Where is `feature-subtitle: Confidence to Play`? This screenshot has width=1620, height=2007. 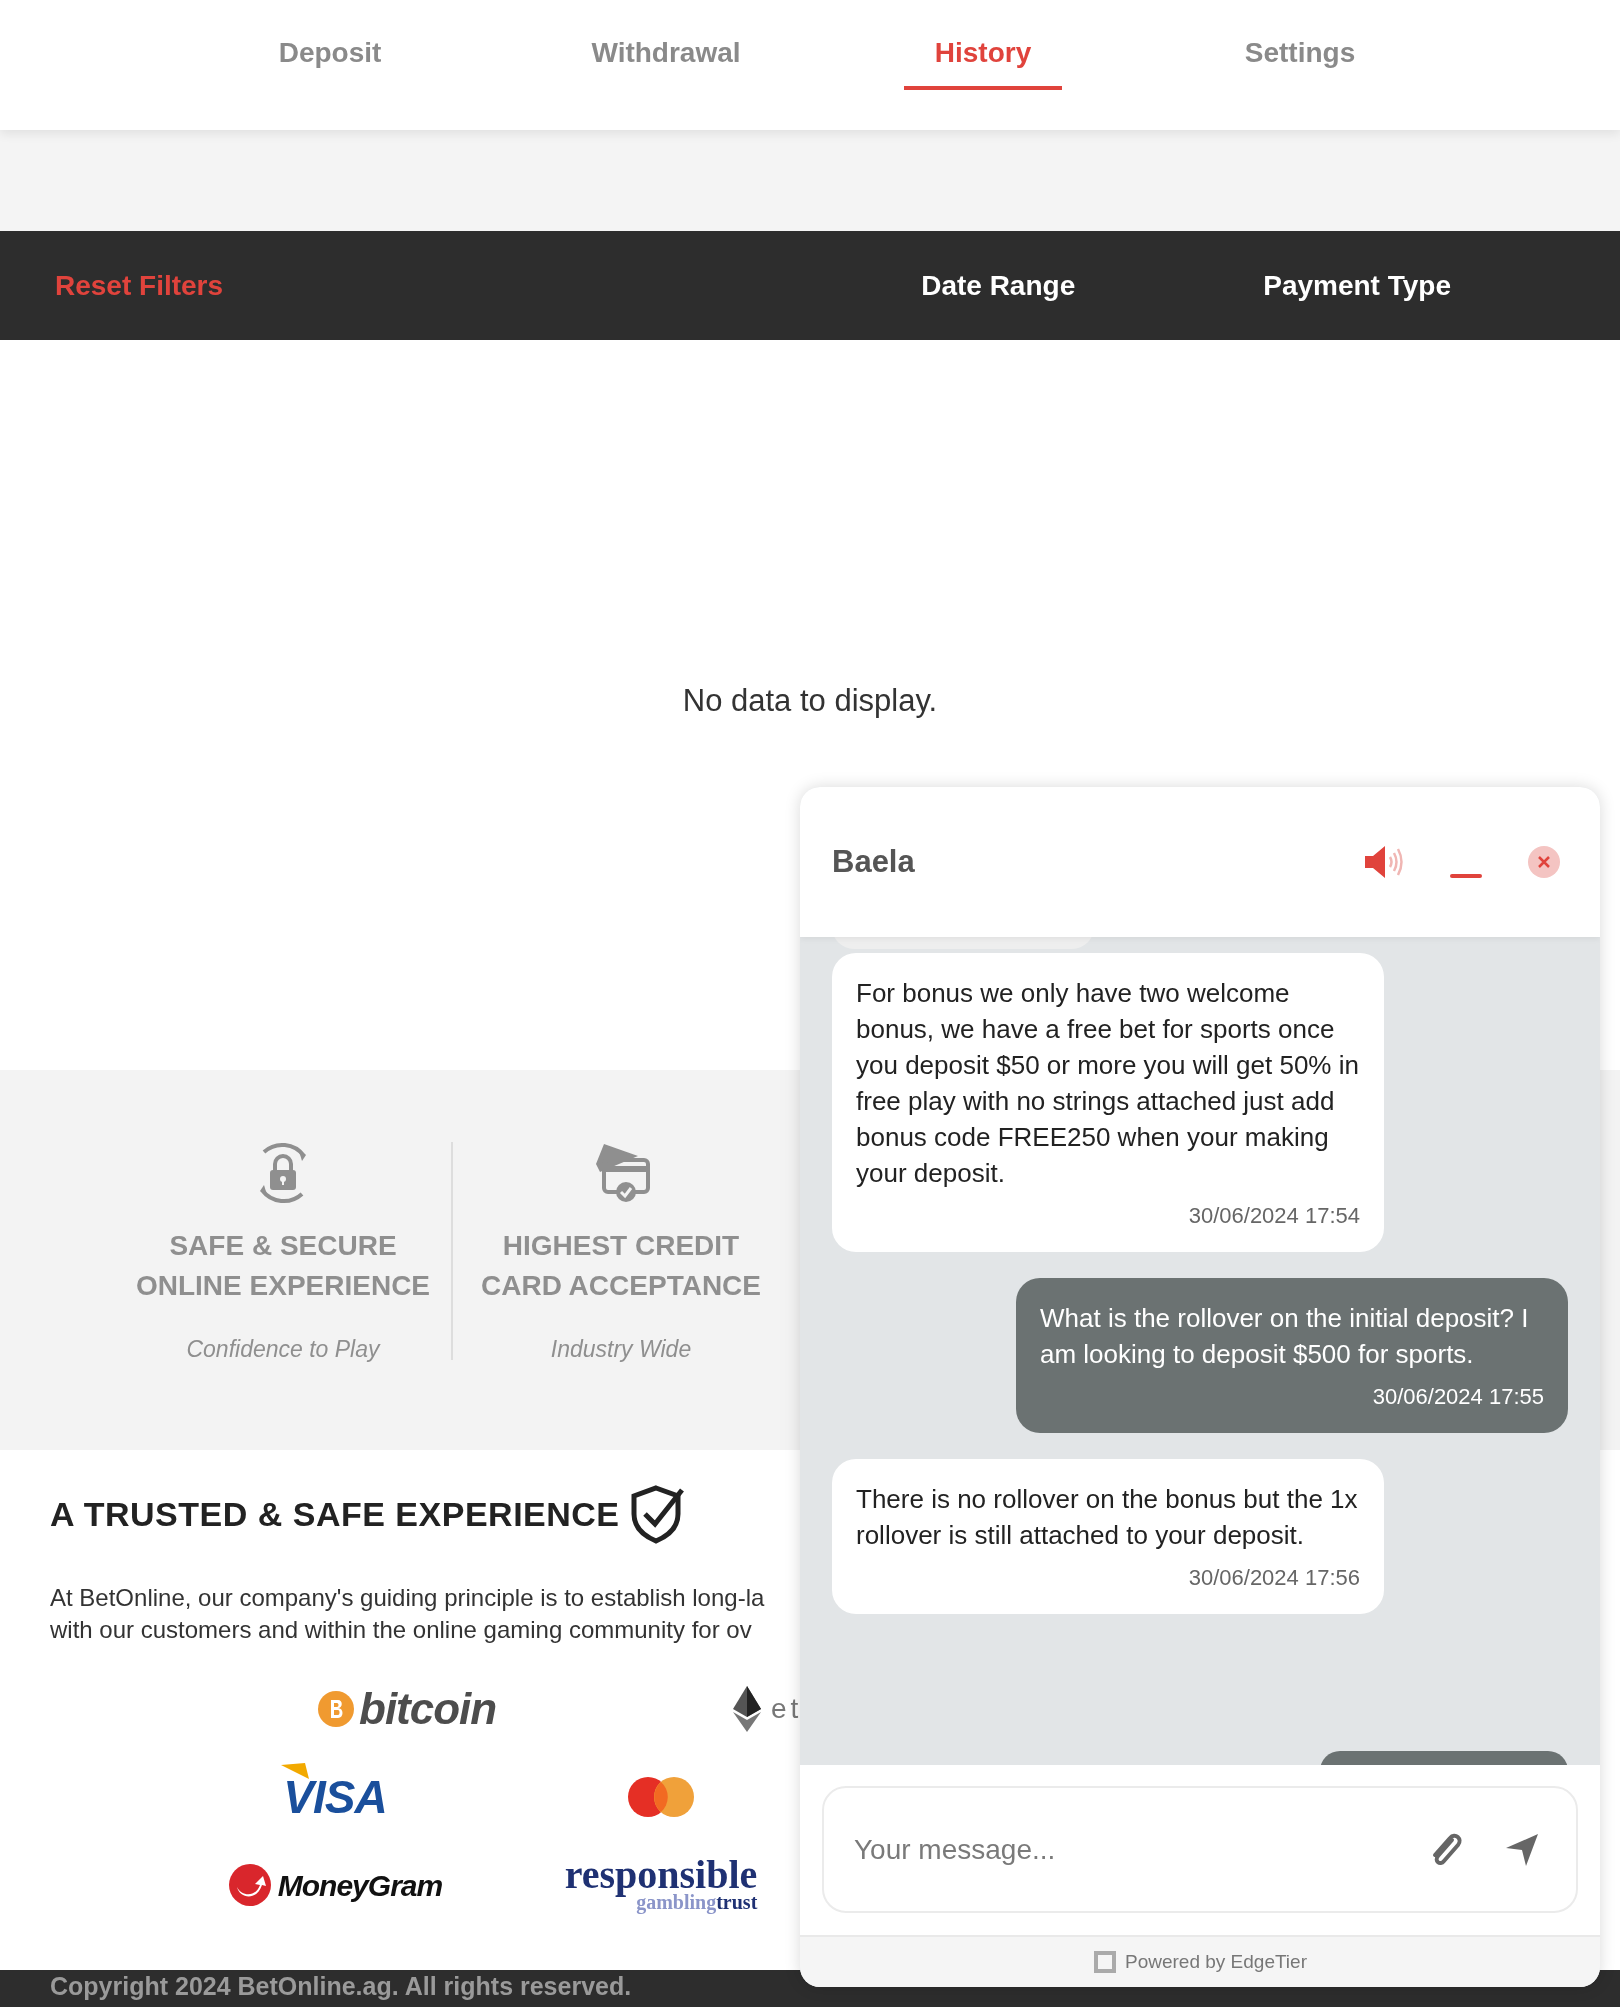 feature-subtitle: Confidence to Play is located at coordinates (283, 1349).